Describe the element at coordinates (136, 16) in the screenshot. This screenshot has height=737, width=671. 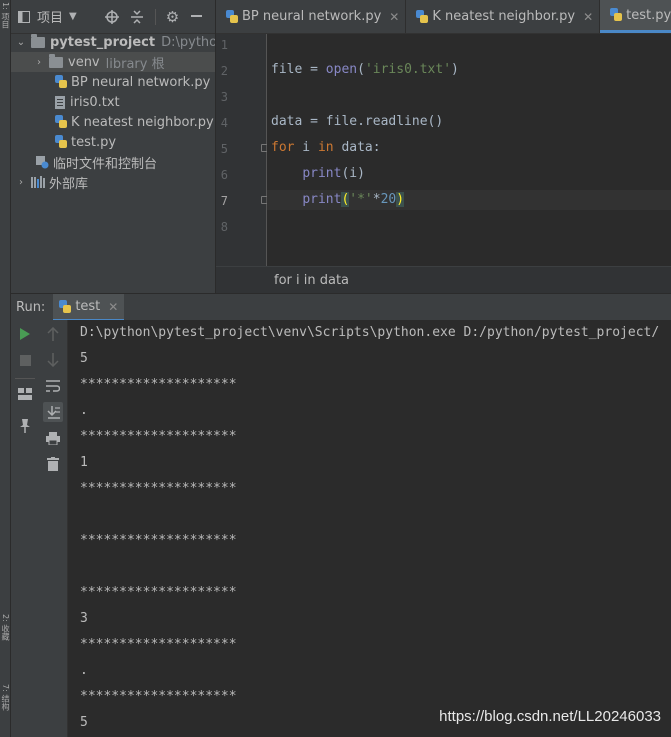
I see `collapse-icon` at that location.